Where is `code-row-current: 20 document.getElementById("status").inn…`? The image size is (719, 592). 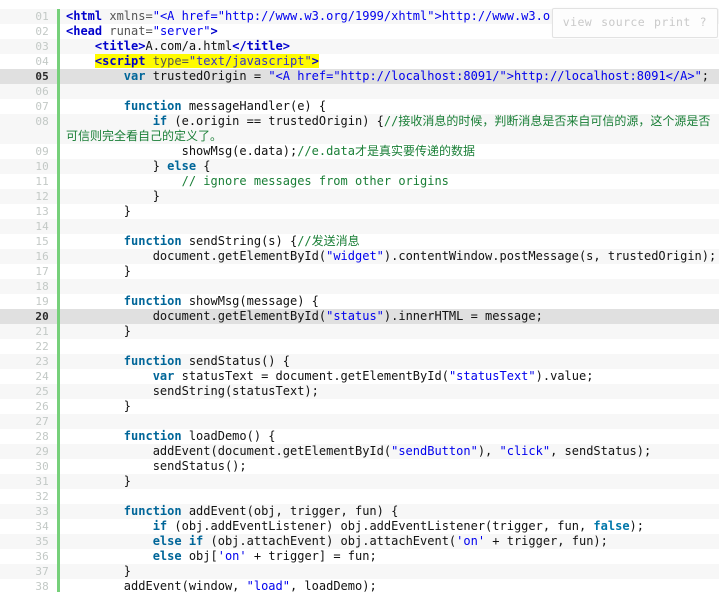 code-row-current: 20 document.getElementById("status").inn… is located at coordinates (359, 316).